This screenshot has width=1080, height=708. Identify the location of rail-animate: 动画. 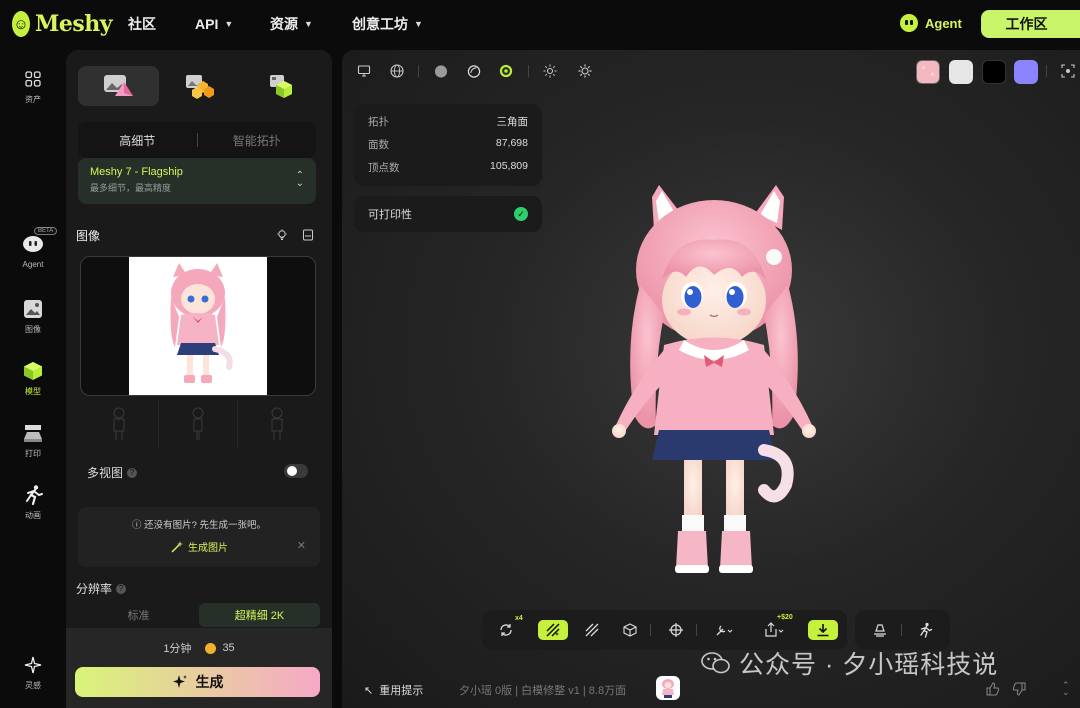
(33, 502).